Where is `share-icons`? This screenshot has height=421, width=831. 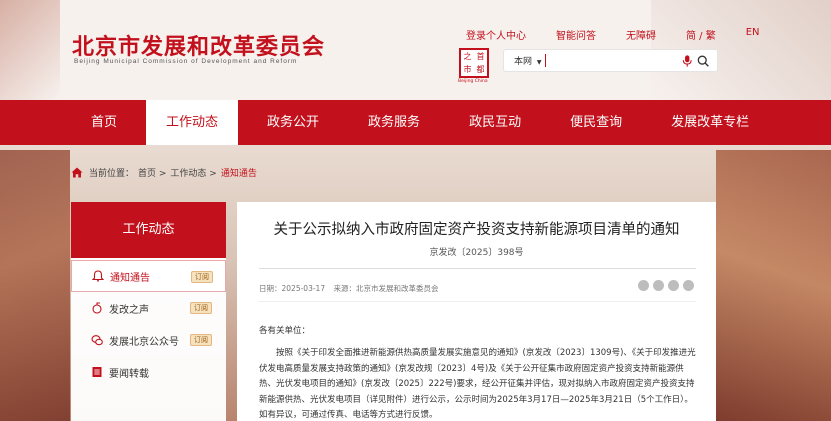
share-icons is located at coordinates (664, 285).